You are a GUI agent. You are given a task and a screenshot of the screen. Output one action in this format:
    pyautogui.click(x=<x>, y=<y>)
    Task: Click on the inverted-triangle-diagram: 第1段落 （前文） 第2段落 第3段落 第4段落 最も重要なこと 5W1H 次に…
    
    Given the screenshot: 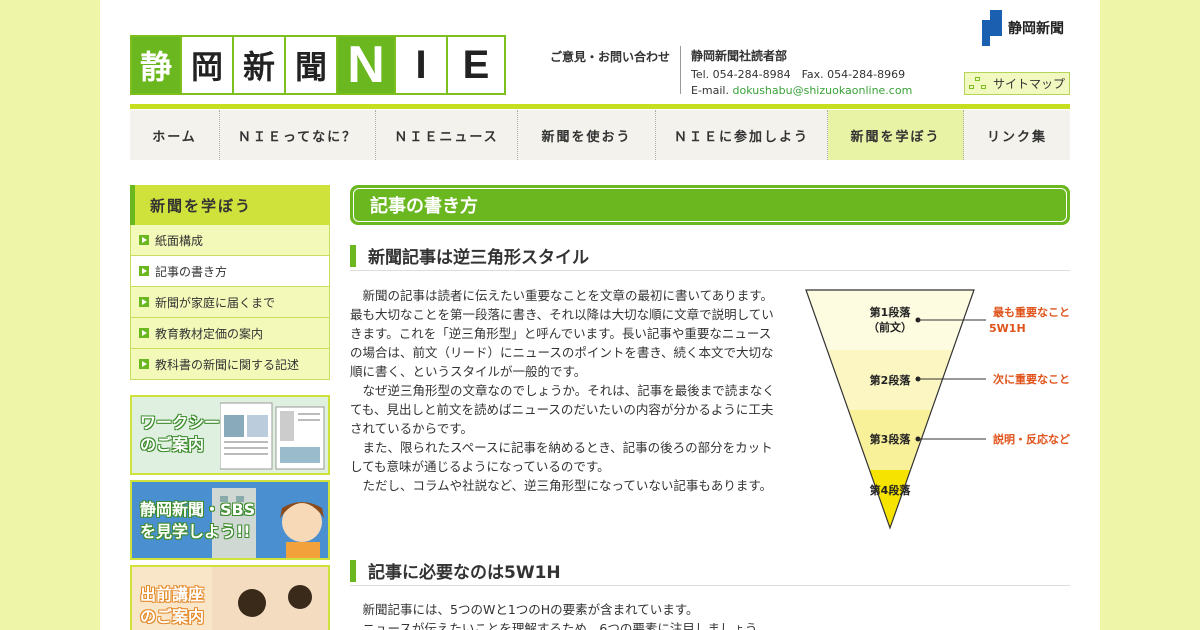 What is the action you would take?
    pyautogui.click(x=937, y=409)
    